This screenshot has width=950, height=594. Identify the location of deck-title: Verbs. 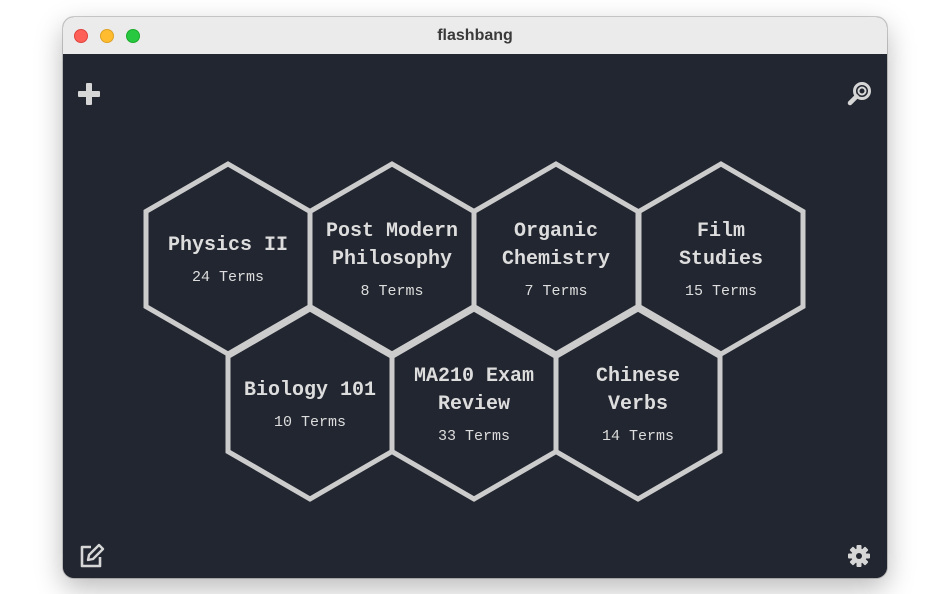
(638, 404).